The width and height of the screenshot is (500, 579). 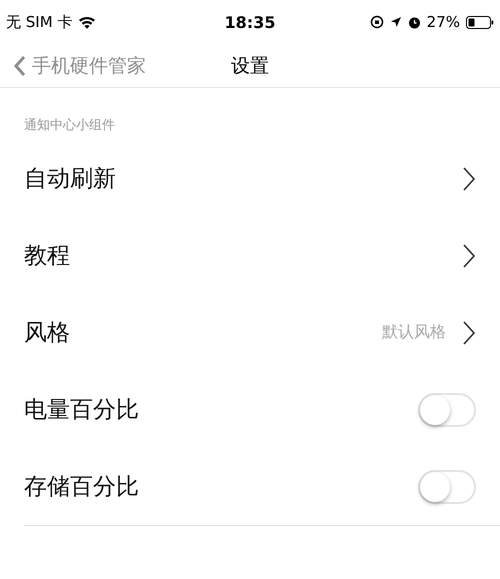 What do you see at coordinates (414, 22) in the screenshot?
I see `alarm-clock-icon` at bounding box center [414, 22].